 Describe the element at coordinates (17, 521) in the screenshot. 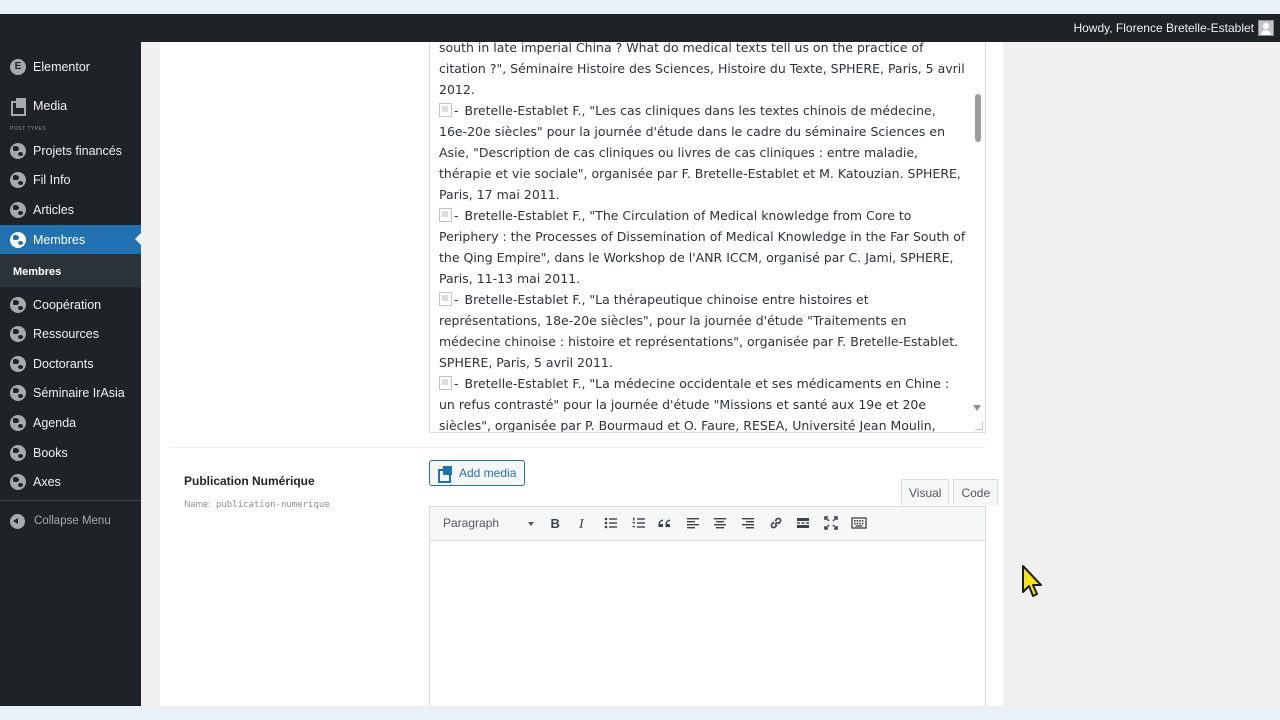

I see `collapse-icon` at that location.